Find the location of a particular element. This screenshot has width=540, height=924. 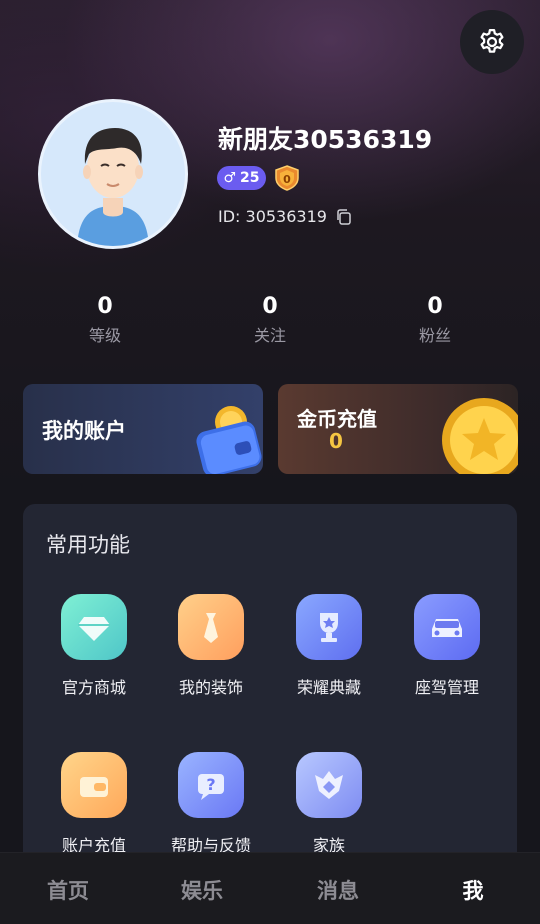

func-label: 官方商城 is located at coordinates (93, 687).